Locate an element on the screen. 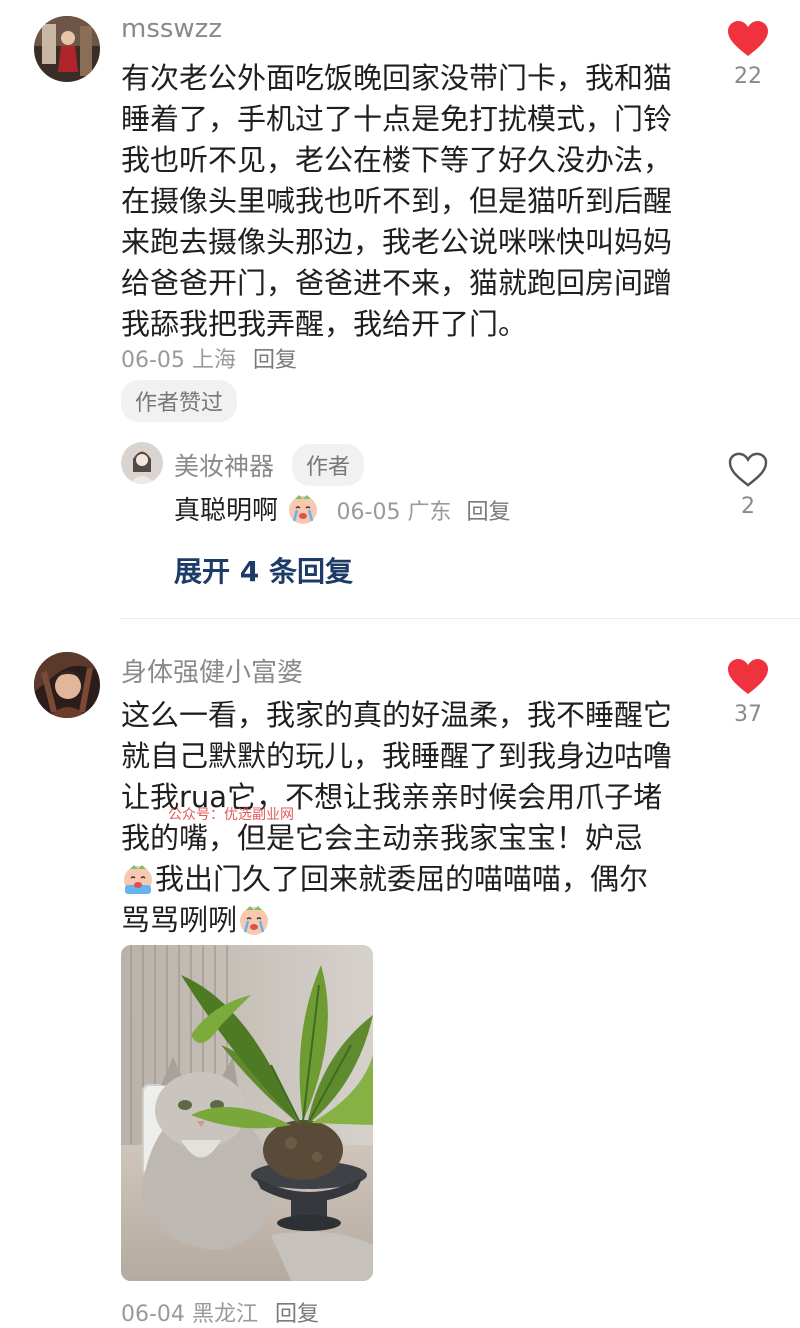 This screenshot has width=800, height=1328. like-button: 37 is located at coordinates (748, 692).